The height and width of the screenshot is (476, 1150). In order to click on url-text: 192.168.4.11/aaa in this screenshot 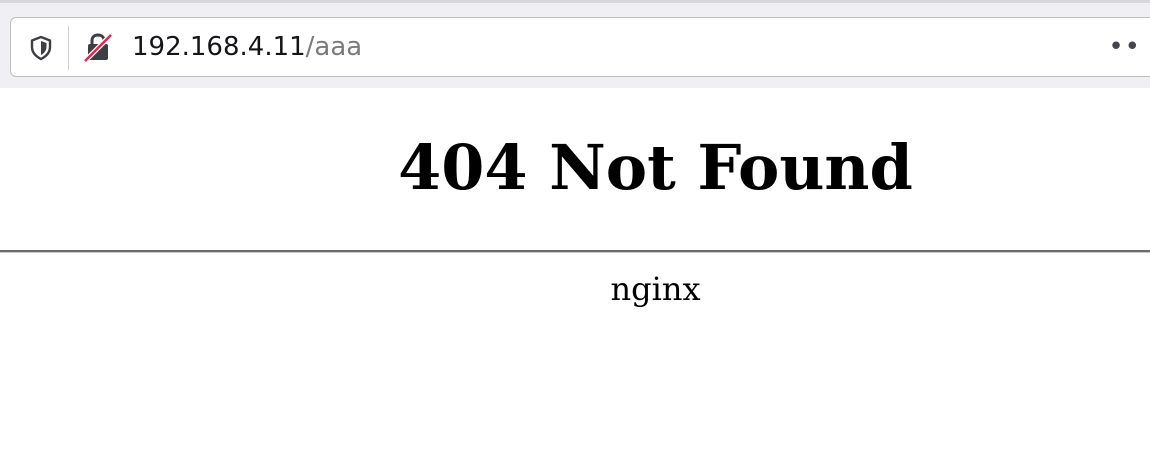, I will do `click(247, 47)`.